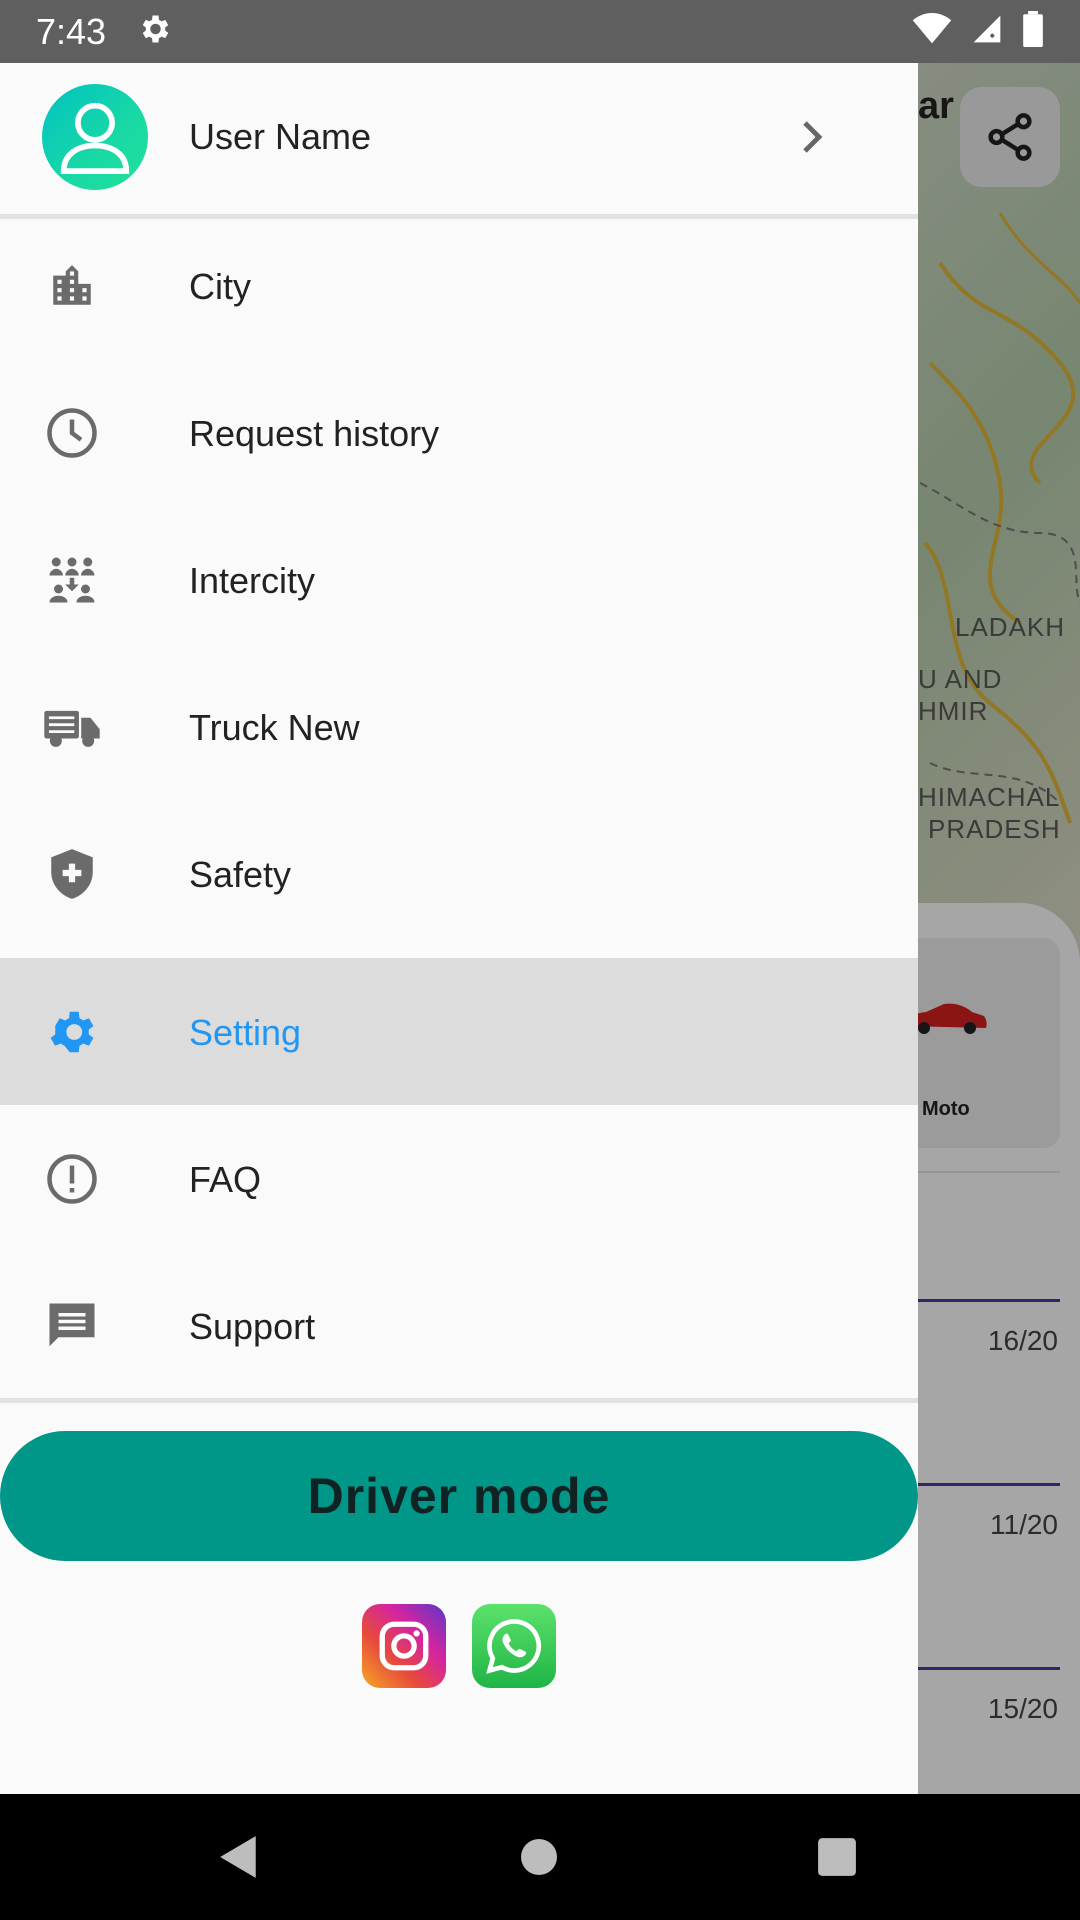 This screenshot has height=1920, width=1080. I want to click on whatsapp-icon, so click(514, 1646).